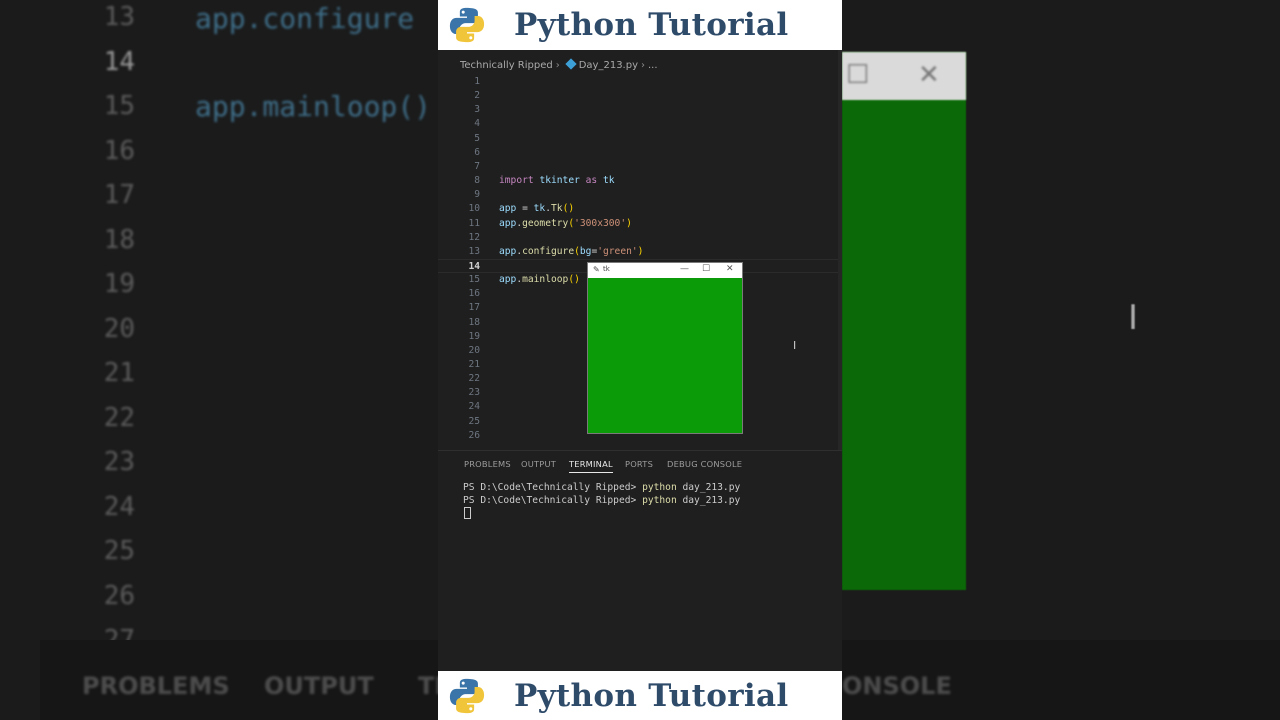 The height and width of the screenshot is (720, 1280). I want to click on tab-problems: PROBLEMS, so click(487, 464).